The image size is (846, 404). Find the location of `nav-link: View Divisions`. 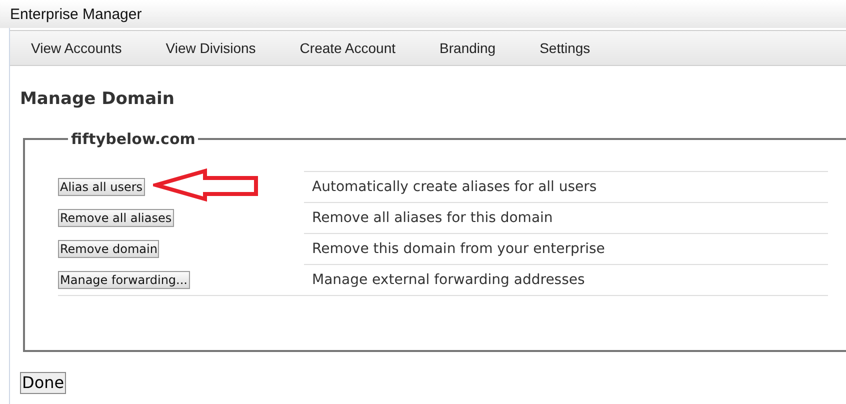

nav-link: View Divisions is located at coordinates (211, 48).